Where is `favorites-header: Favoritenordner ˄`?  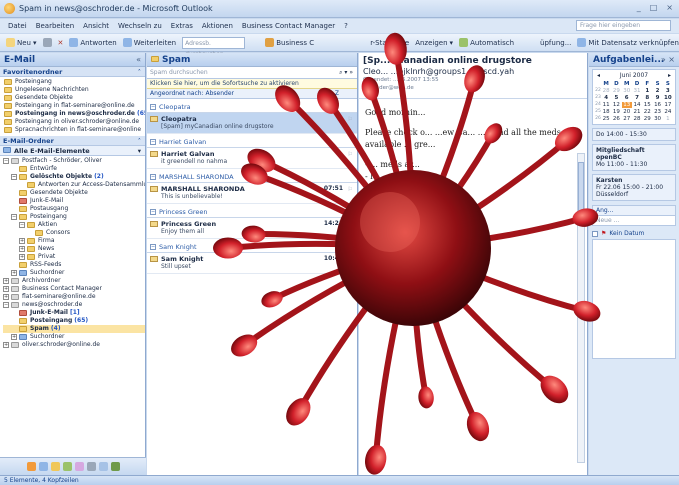
favorites-header: Favoritenordner ˄ is located at coordinates (72, 72).